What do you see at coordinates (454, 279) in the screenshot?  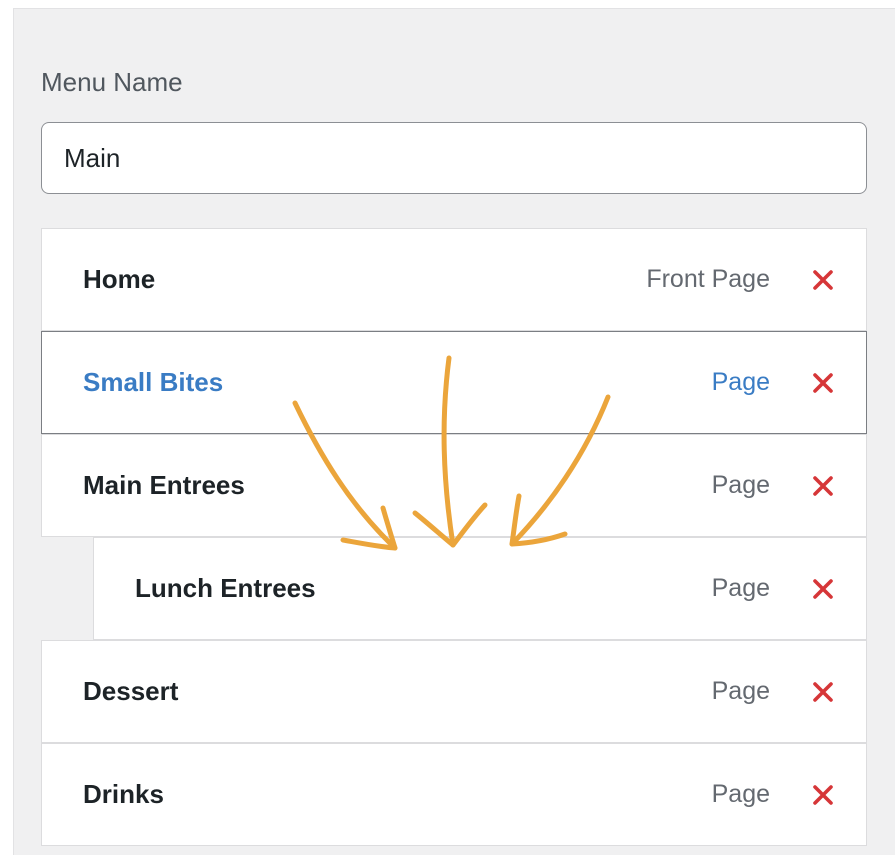 I see `menu-item-home: Home Front Page` at bounding box center [454, 279].